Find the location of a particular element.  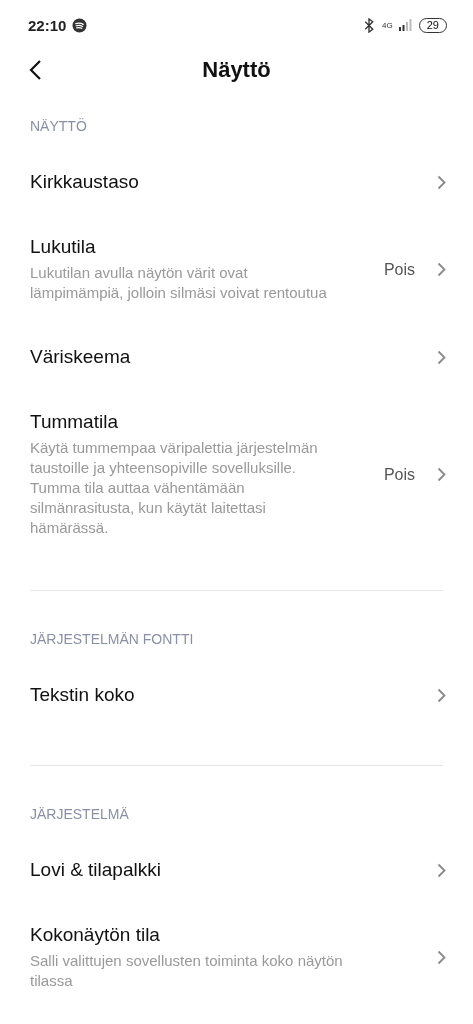

section-header: JÄRJESTELMÄN FONTTI is located at coordinates (112, 639).